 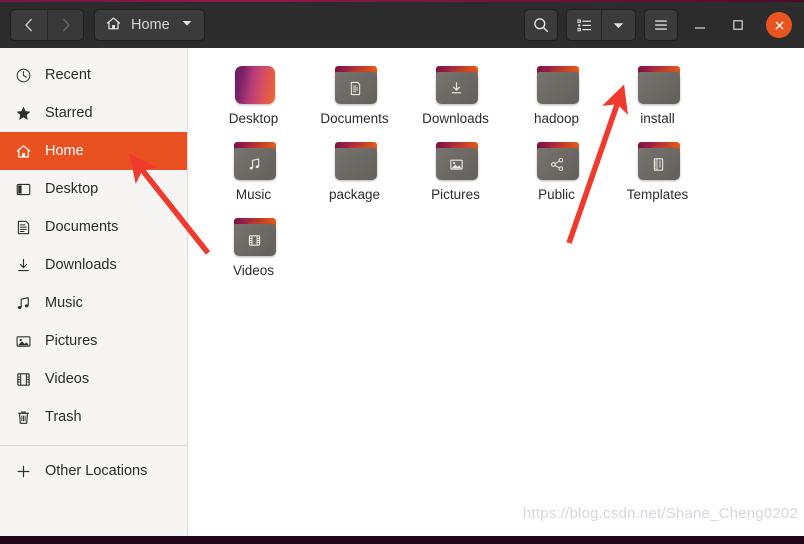 I want to click on back-button, so click(x=29, y=25).